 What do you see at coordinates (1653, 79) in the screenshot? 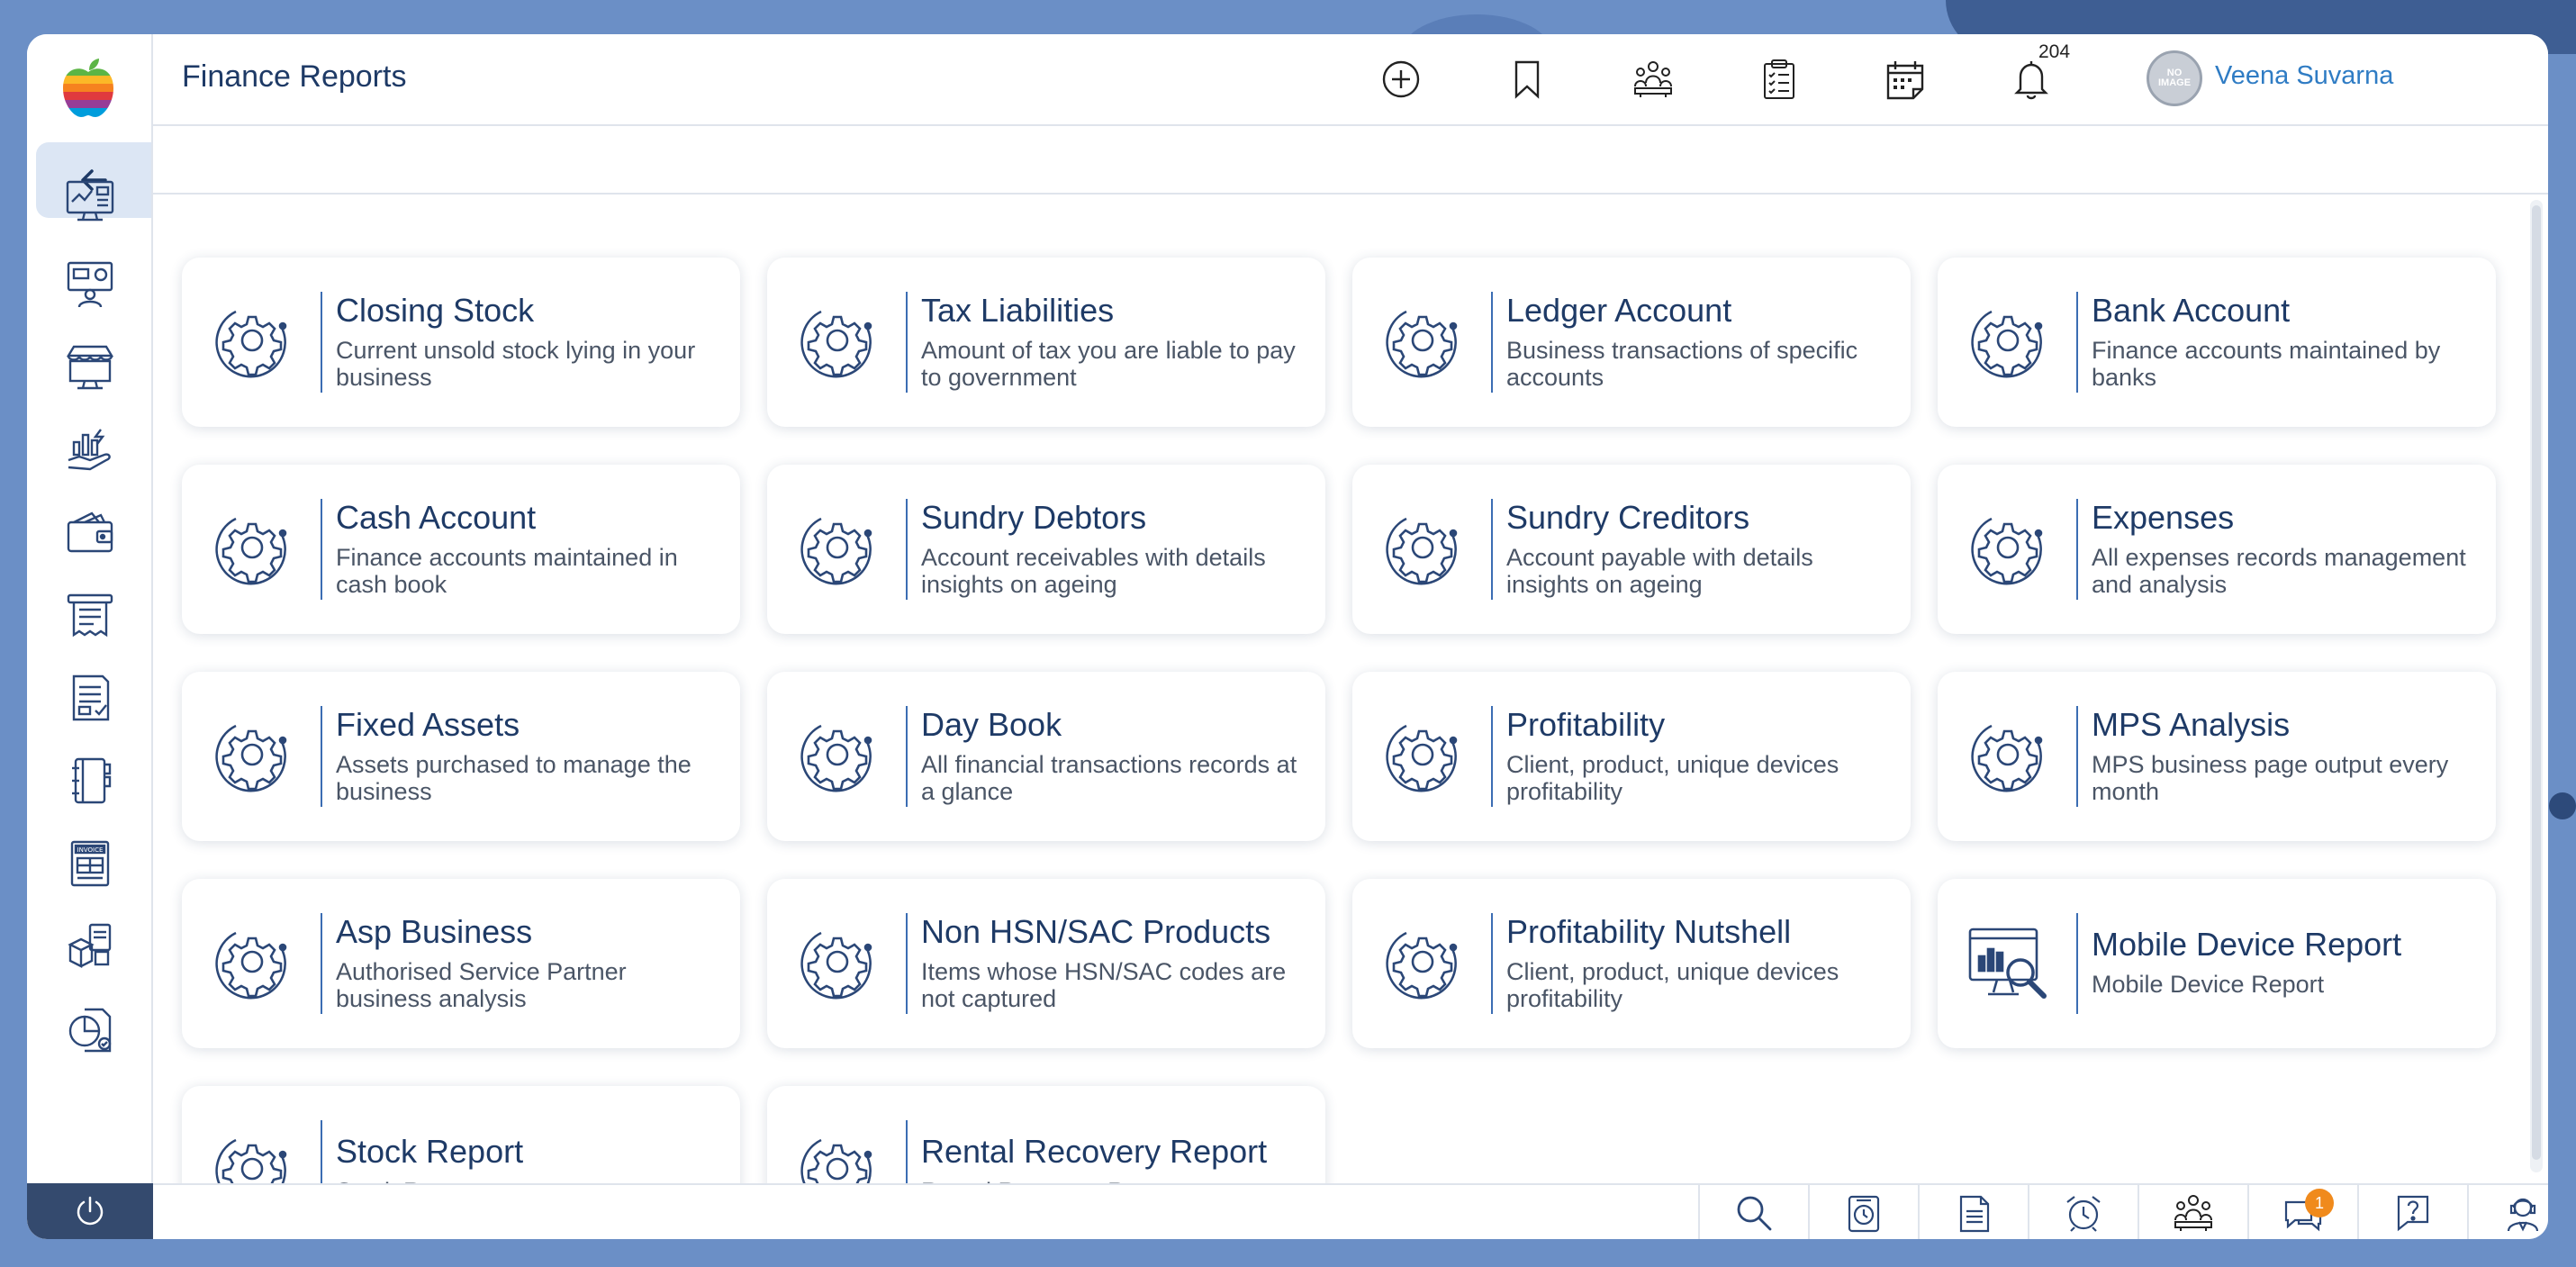
I see `team-button` at bounding box center [1653, 79].